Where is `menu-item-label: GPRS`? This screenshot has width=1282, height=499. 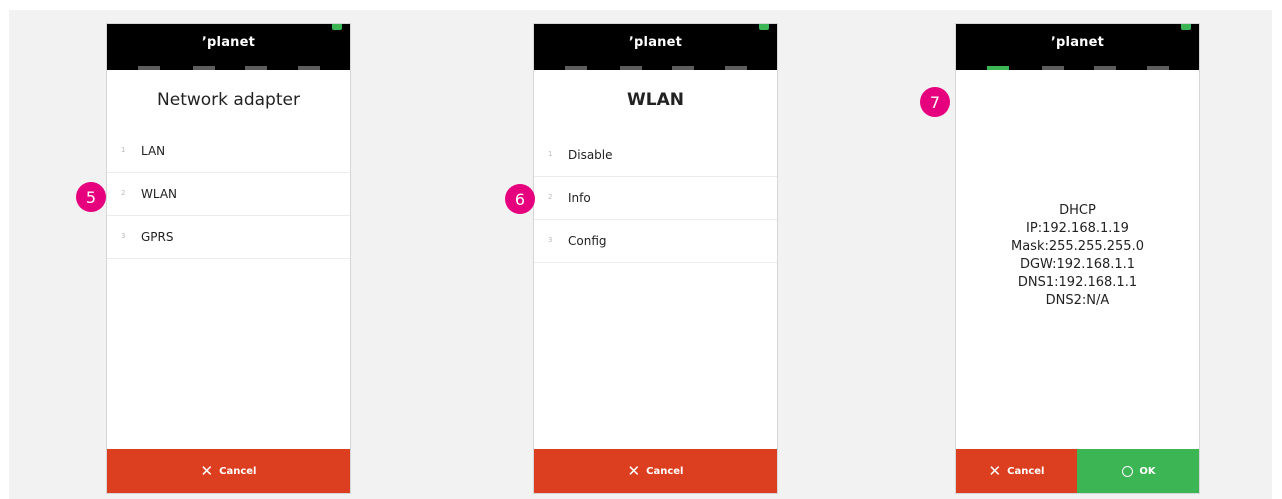
menu-item-label: GPRS is located at coordinates (157, 237).